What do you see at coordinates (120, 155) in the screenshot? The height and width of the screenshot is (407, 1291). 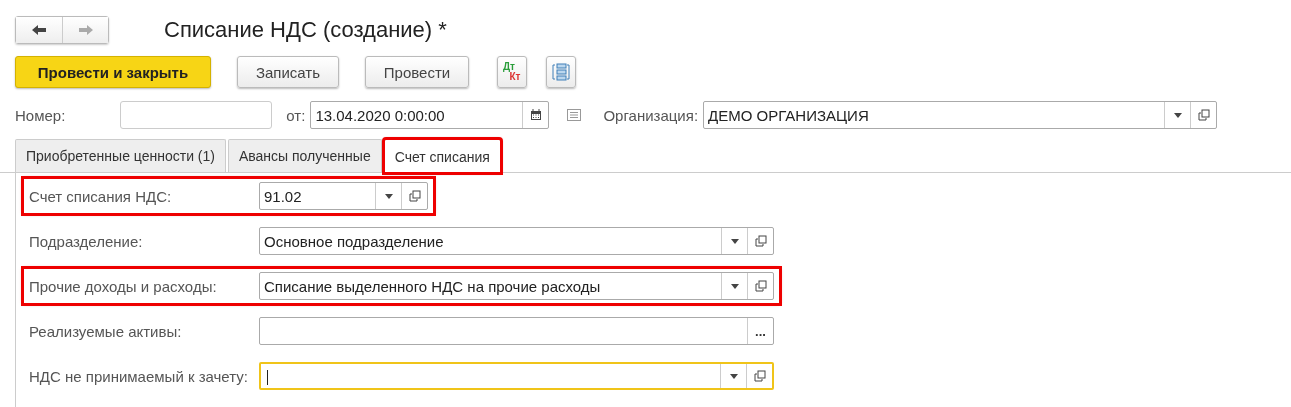 I see `tab: Приобретенные ценности (1)` at bounding box center [120, 155].